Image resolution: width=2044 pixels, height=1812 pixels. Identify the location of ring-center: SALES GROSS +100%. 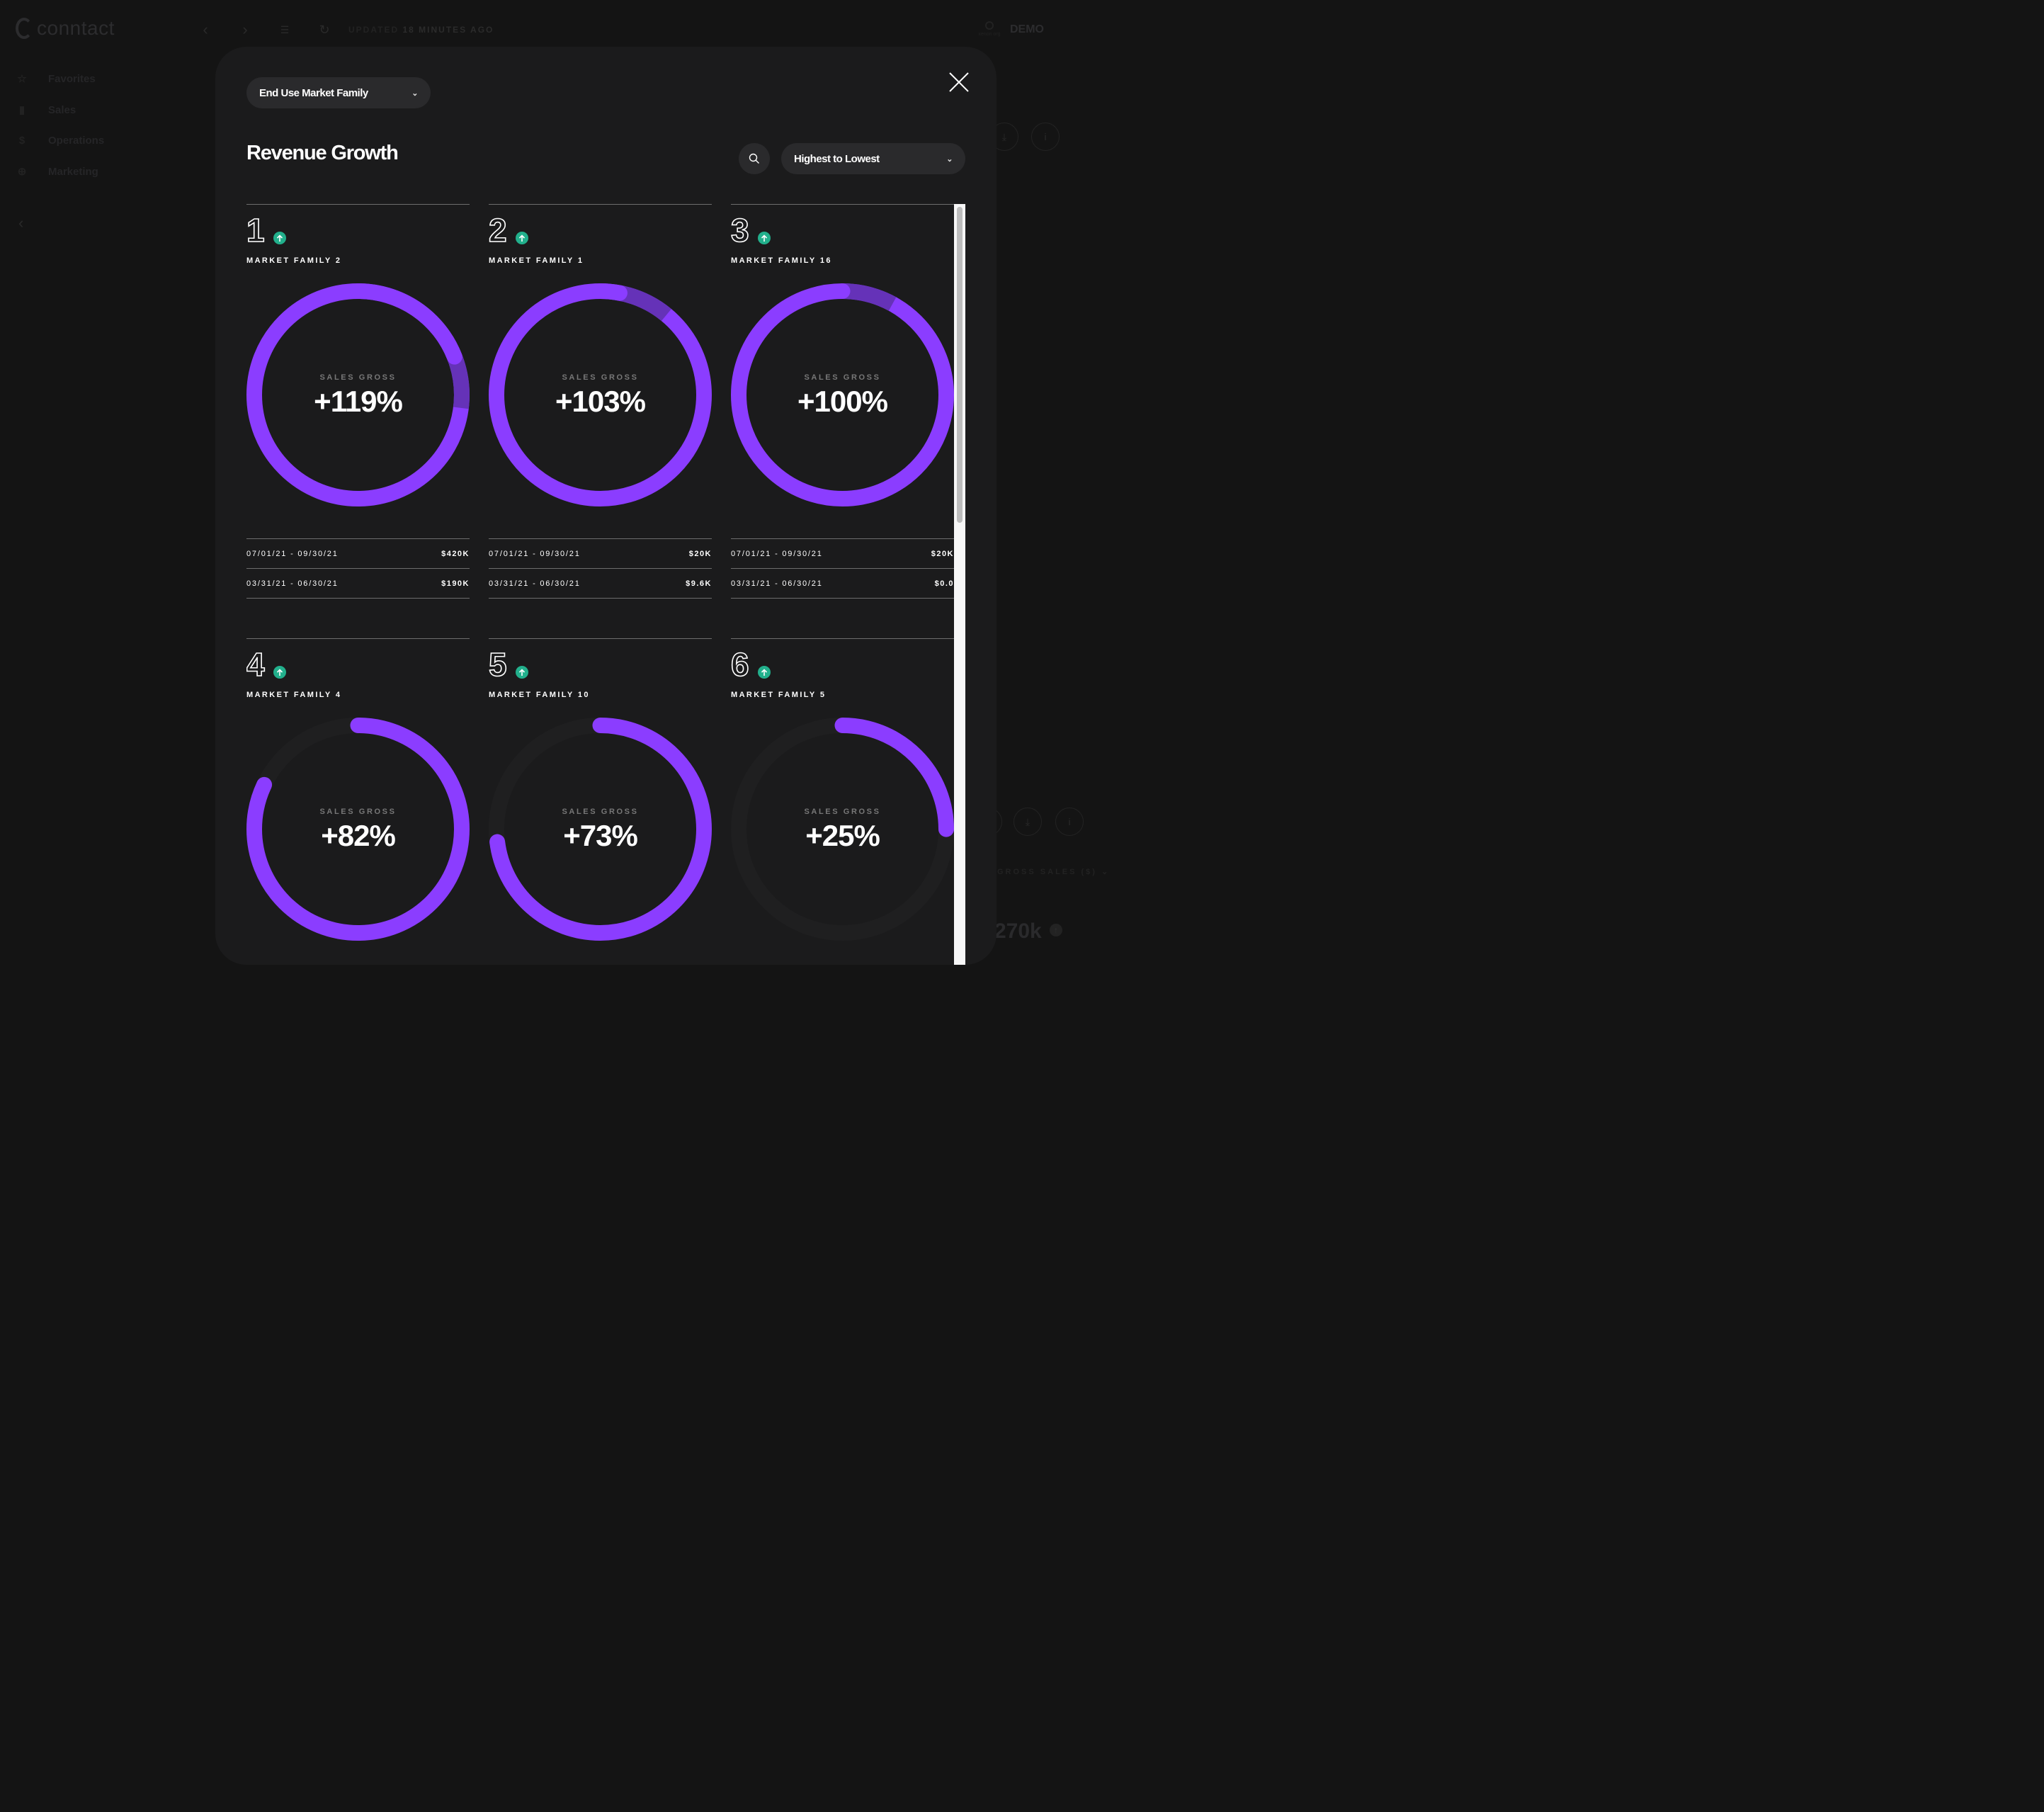
(842, 394).